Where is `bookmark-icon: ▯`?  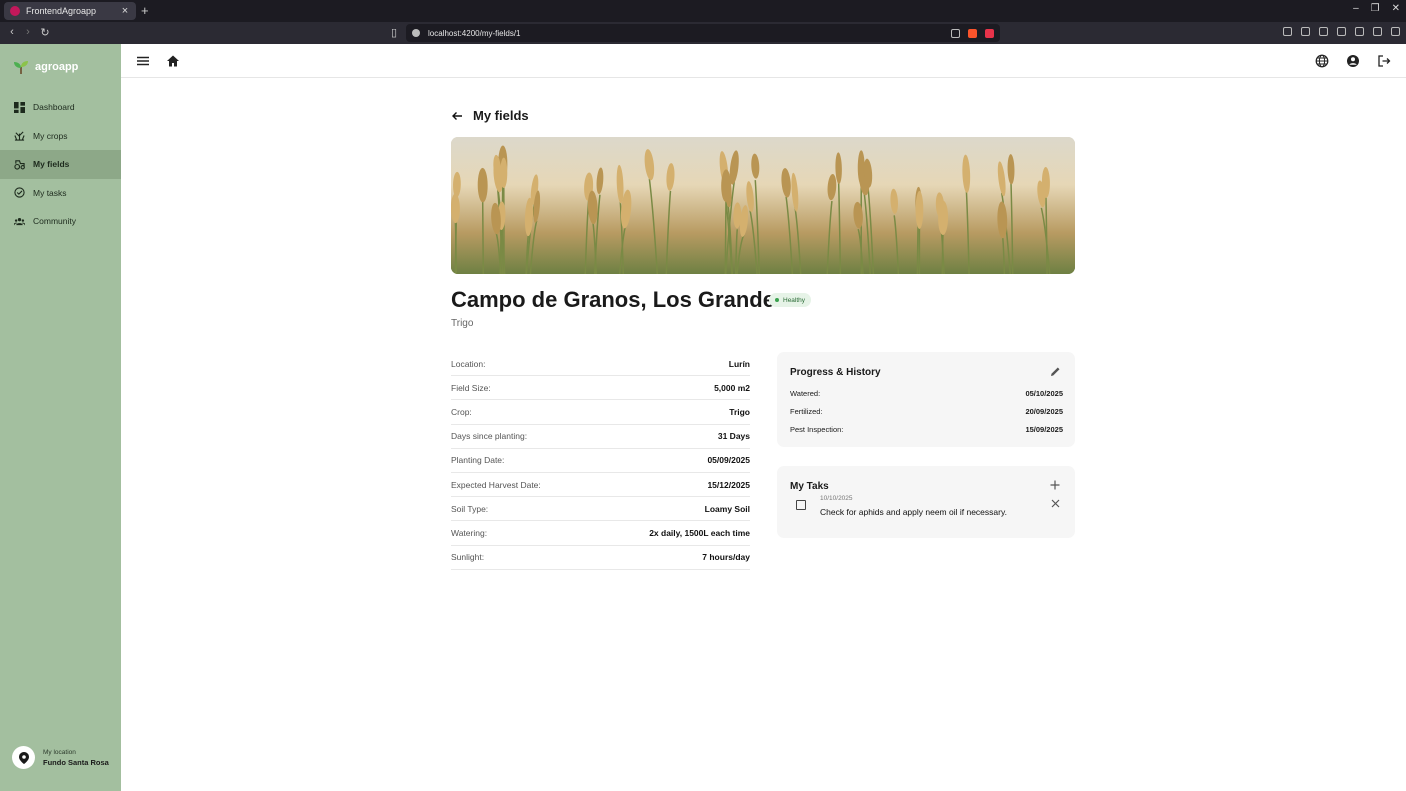 bookmark-icon: ▯ is located at coordinates (394, 32).